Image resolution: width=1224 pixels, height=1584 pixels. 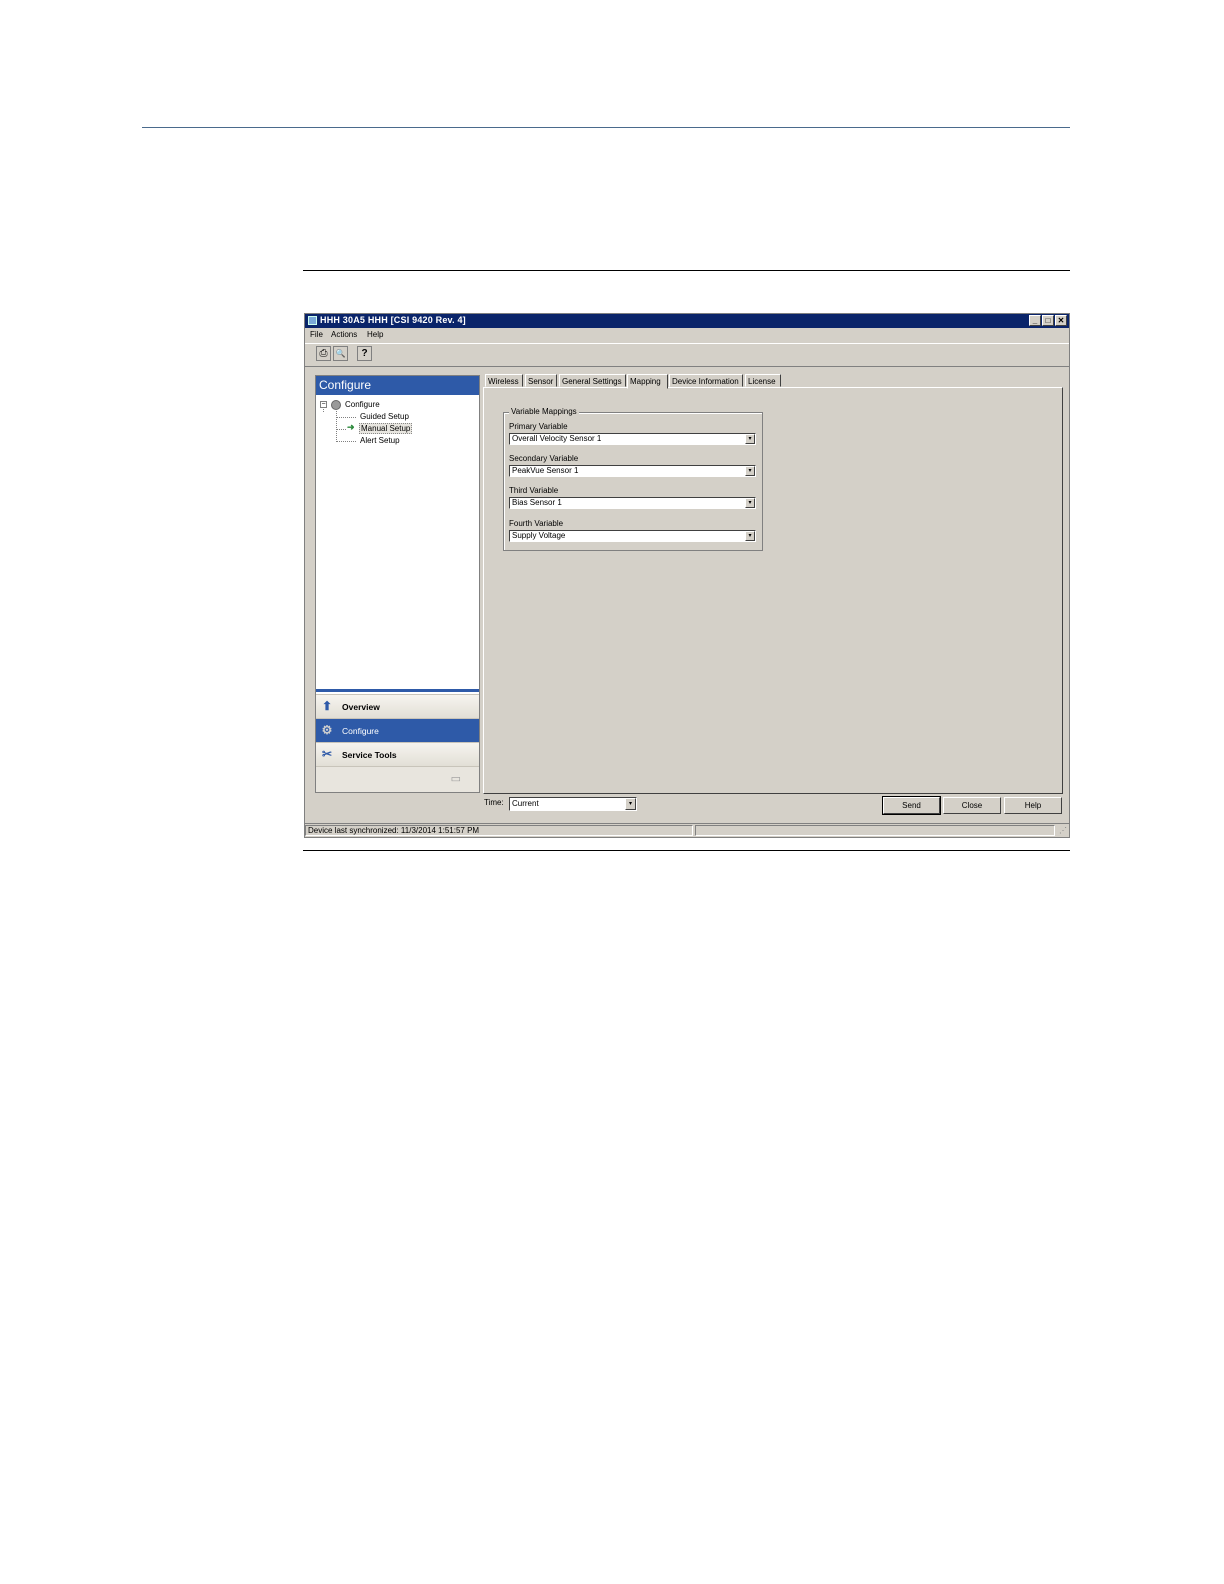 I want to click on overview-up-arrow-icon: ⬆, so click(x=327, y=706).